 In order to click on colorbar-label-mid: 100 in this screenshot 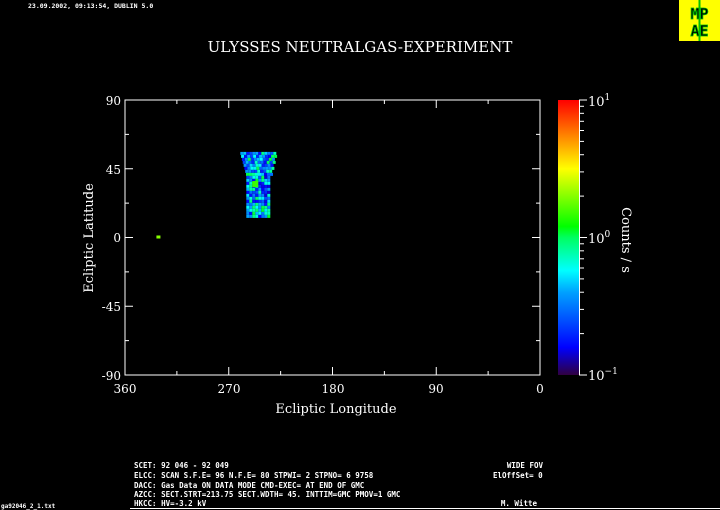, I will do `click(599, 238)`.